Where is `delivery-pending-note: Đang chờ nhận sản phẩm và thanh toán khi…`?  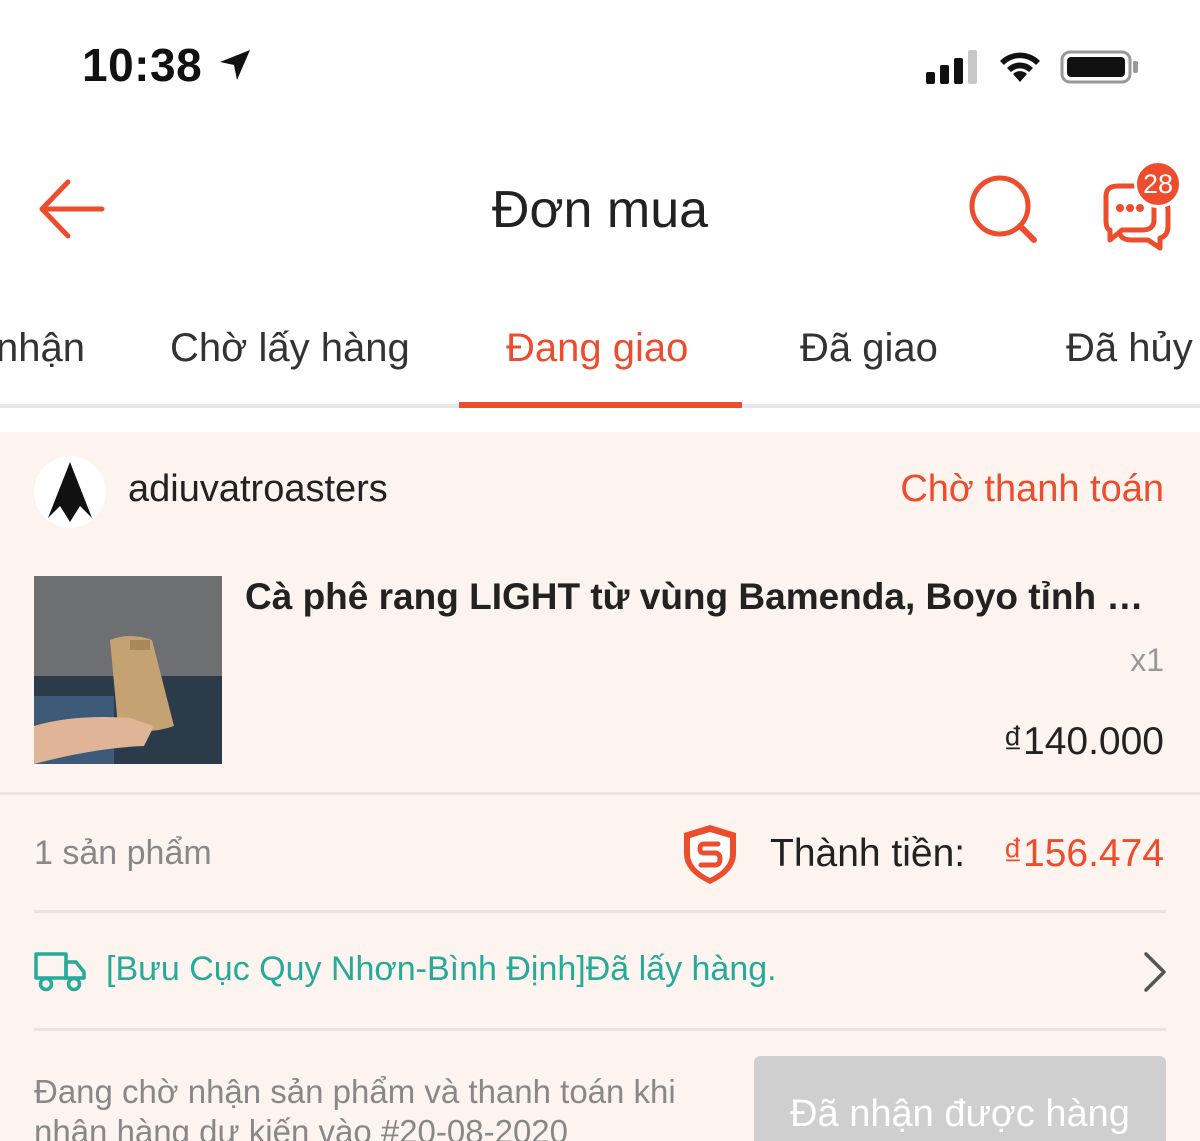 delivery-pending-note: Đang chờ nhận sản phẩm và thanh toán khi… is located at coordinates (355, 1107).